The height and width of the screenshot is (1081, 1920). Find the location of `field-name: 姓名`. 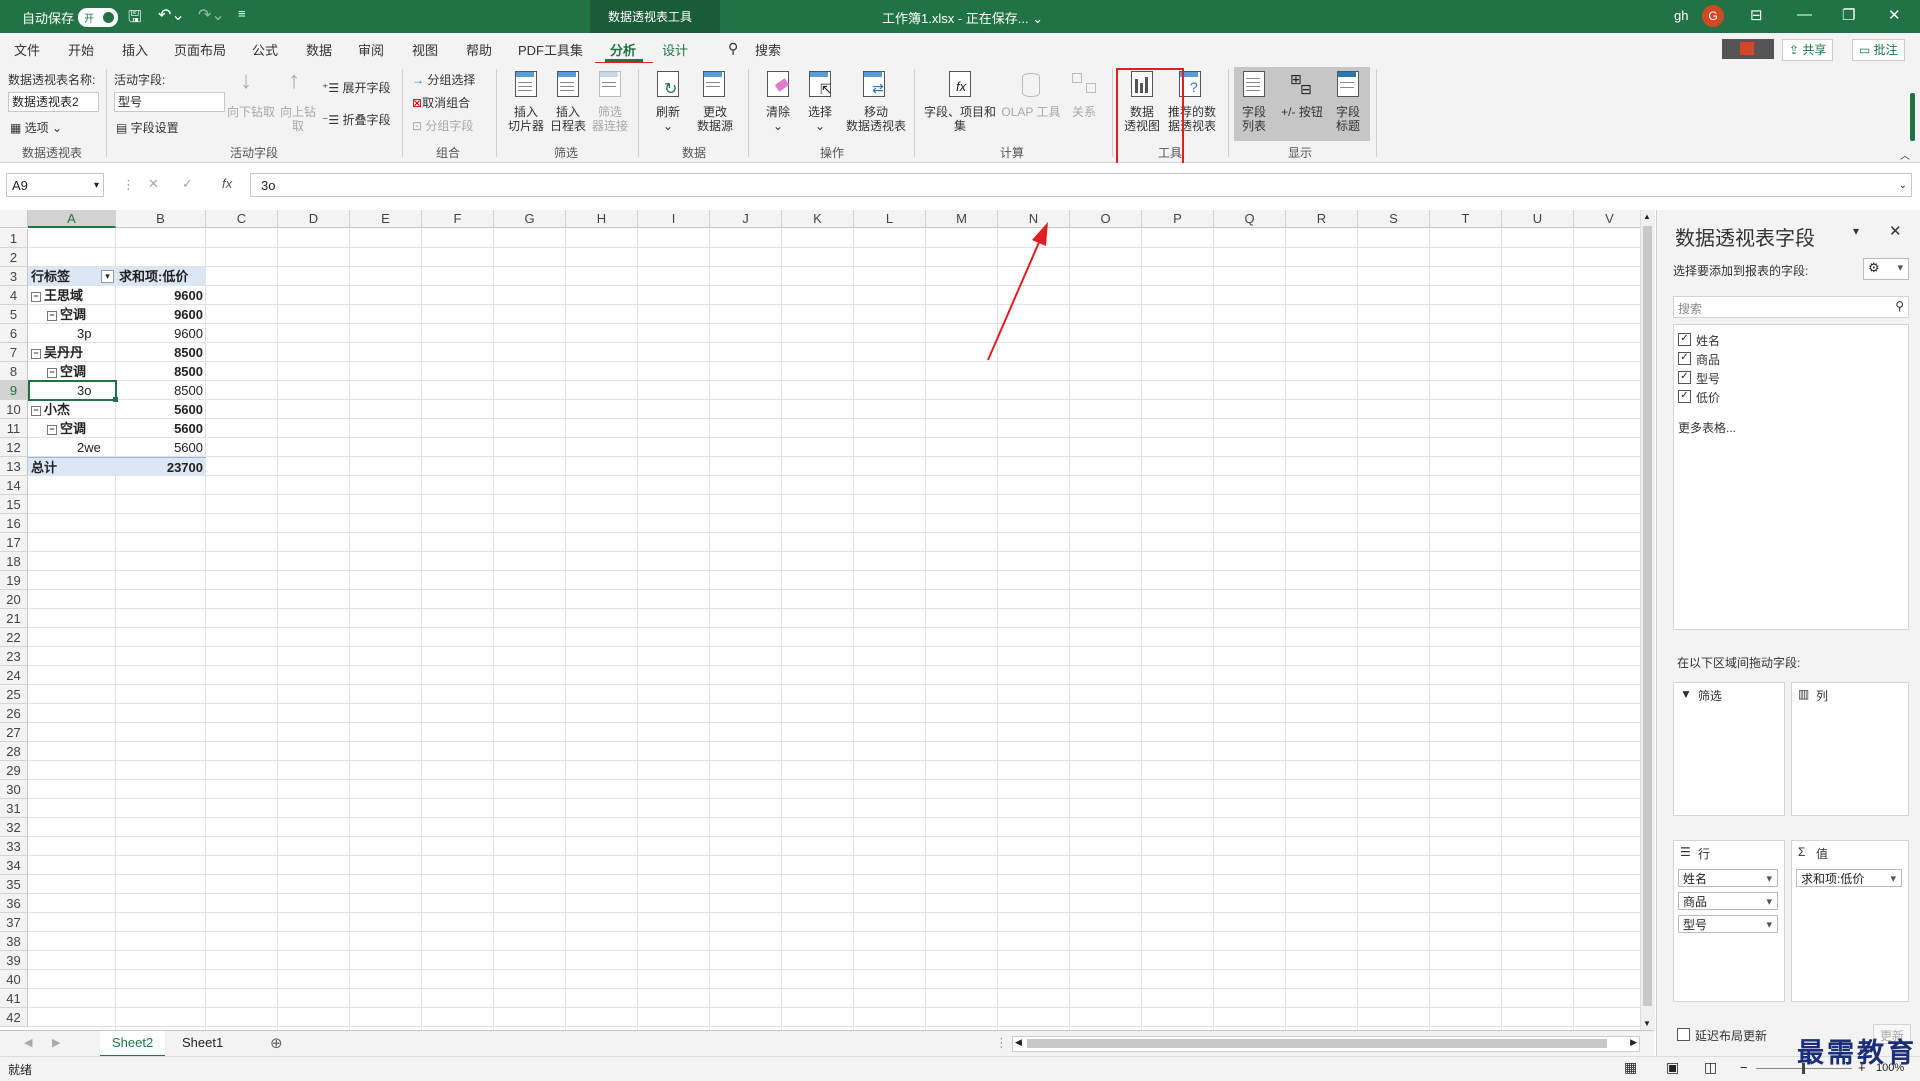

field-name: 姓名 is located at coordinates (1708, 340).